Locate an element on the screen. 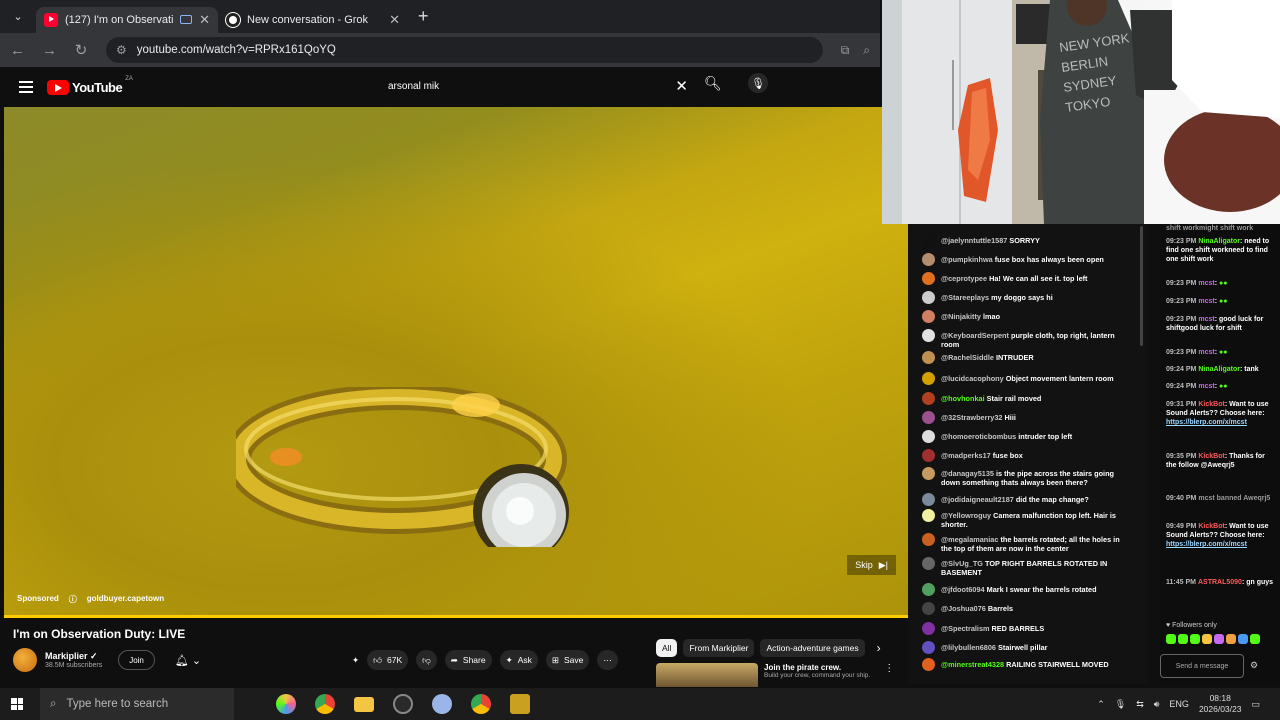 Image resolution: width=1280 pixels, height=720 pixels. reload-icon: ↻ is located at coordinates (81, 50).